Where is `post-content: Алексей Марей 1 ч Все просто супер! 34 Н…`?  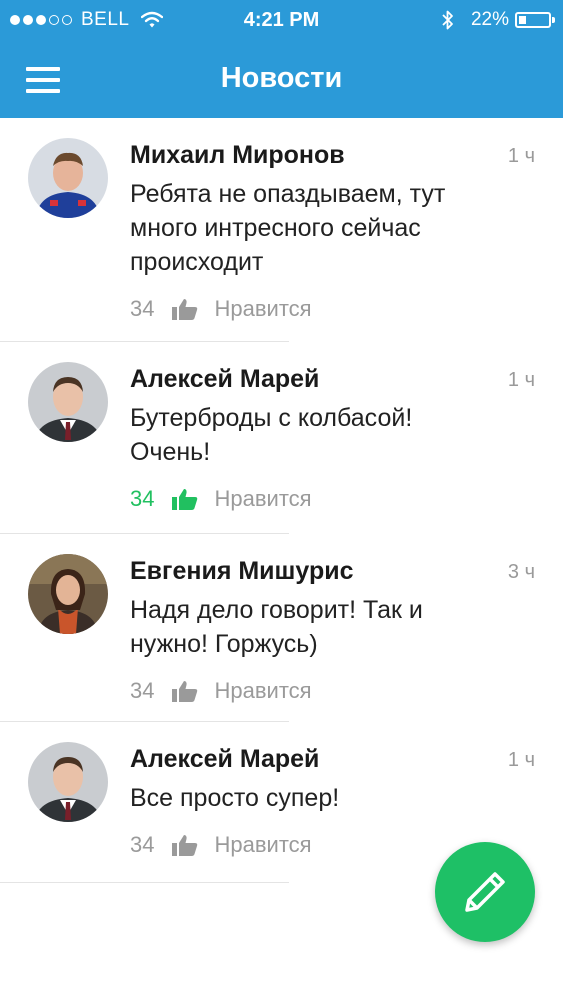
post-content: Алексей Марей 1 ч Все просто супер! 34 Н… is located at coordinates (281, 790).